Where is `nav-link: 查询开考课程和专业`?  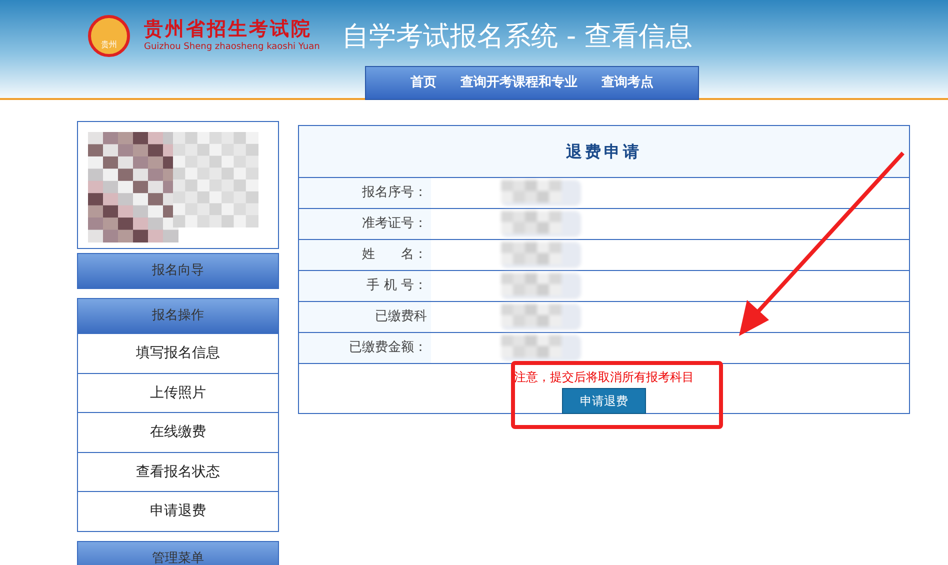
nav-link: 查询开考课程和专业 is located at coordinates (519, 83).